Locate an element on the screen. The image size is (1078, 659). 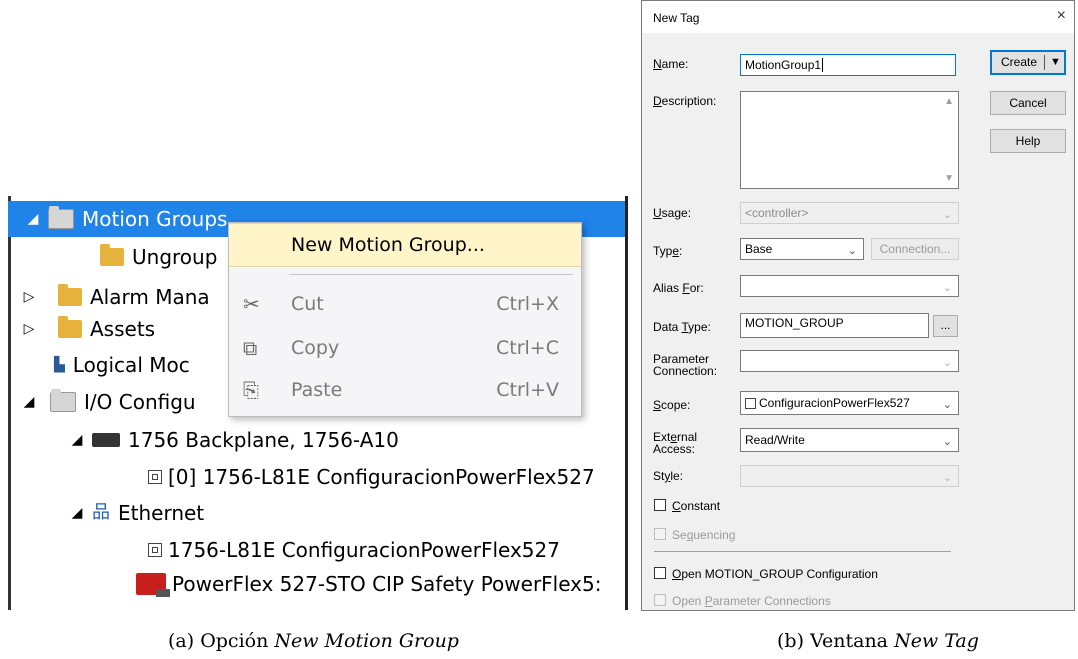
open-configuration-checkbox is located at coordinates (660, 573).